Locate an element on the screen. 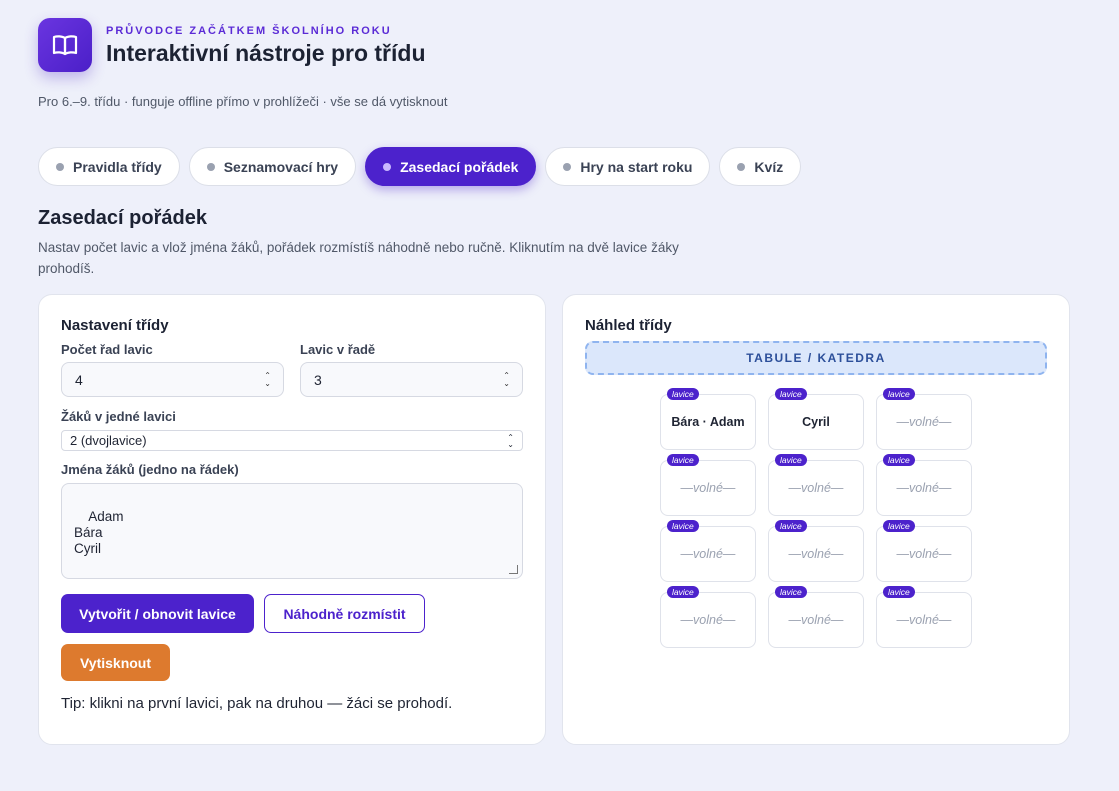  tab-label: Zasedací pořádek is located at coordinates (459, 166).